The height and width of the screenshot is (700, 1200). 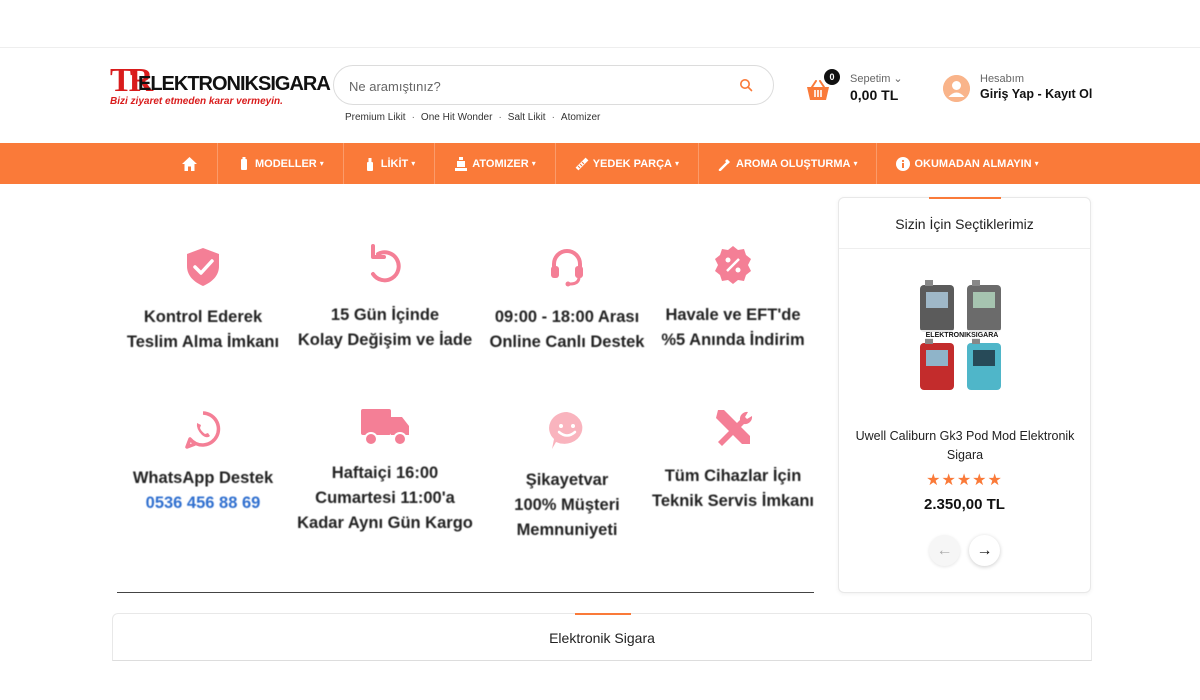 What do you see at coordinates (203, 503) in the screenshot?
I see `support-phone-link: 0536 456 88 69` at bounding box center [203, 503].